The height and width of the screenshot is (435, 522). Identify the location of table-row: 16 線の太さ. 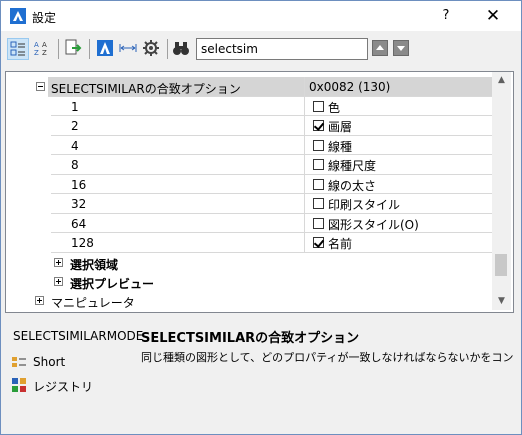
(249, 184).